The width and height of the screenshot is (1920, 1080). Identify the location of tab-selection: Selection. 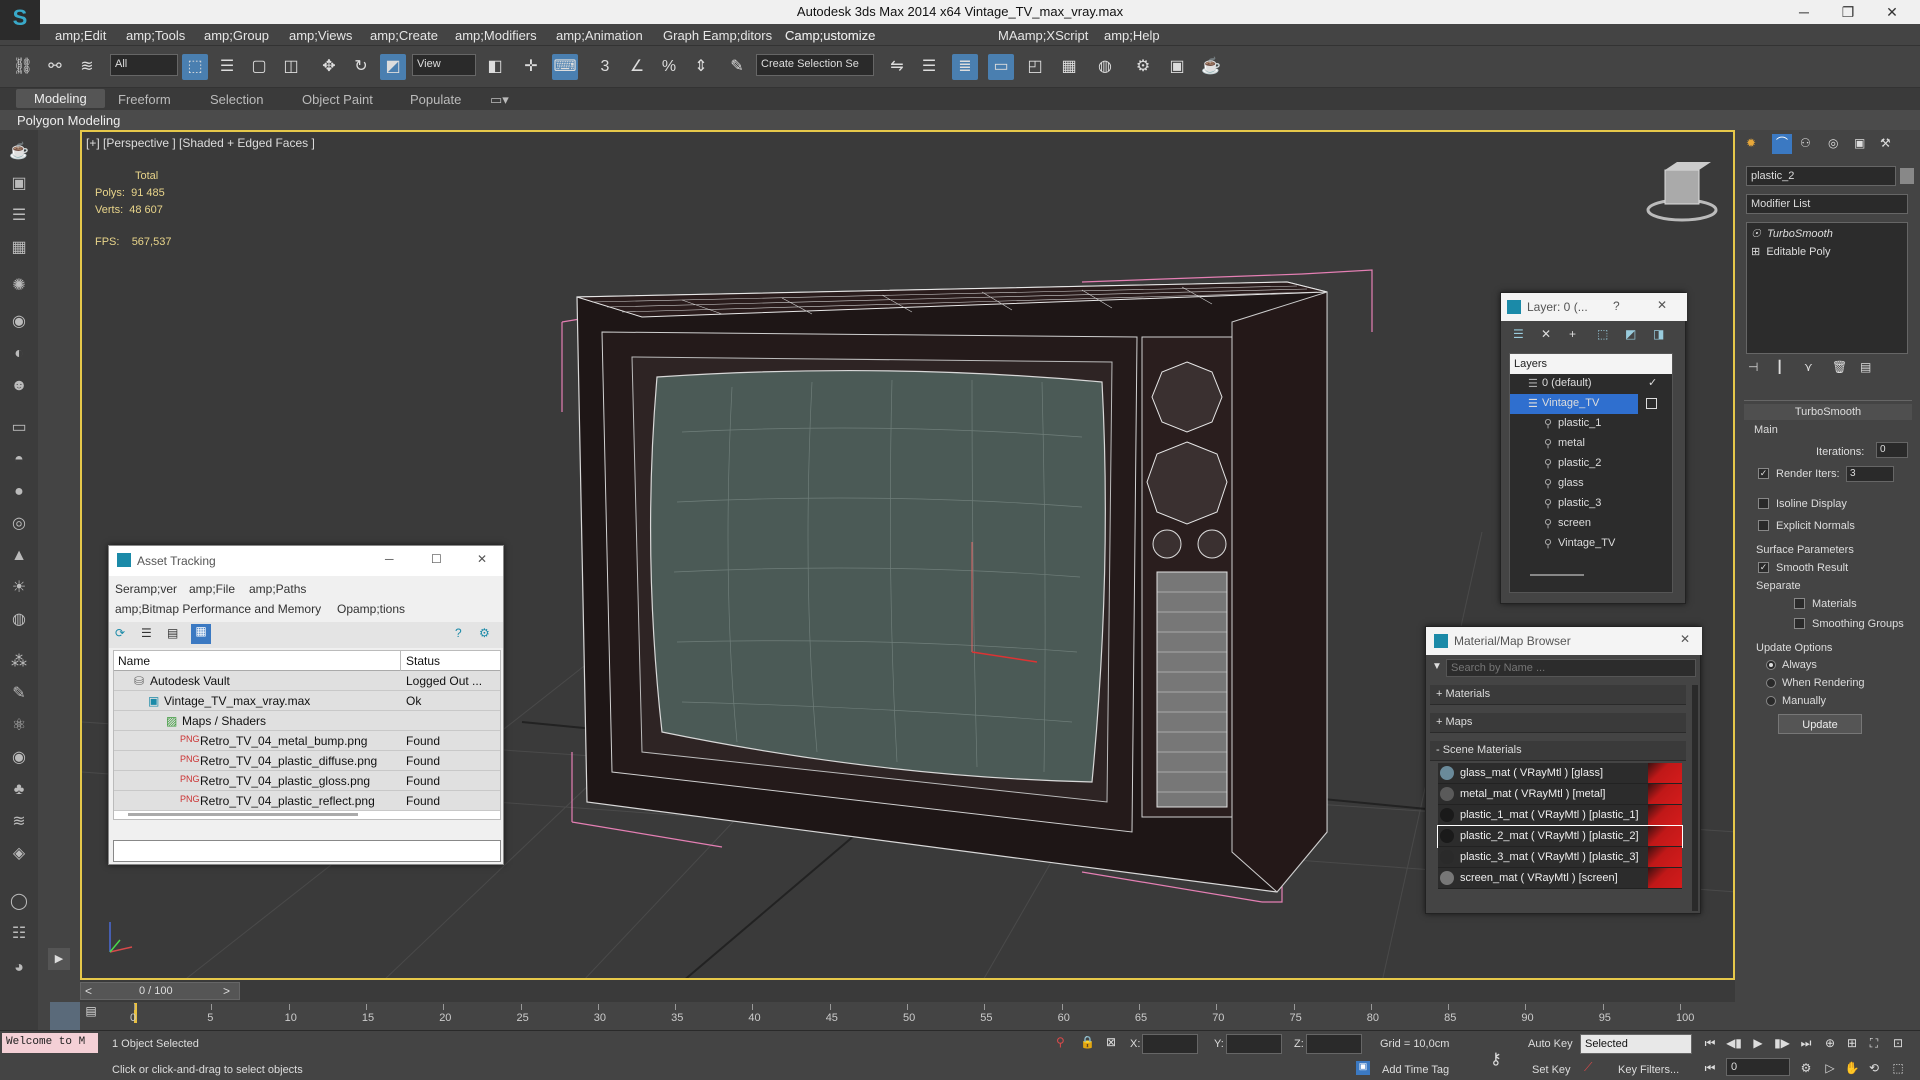
(236, 99).